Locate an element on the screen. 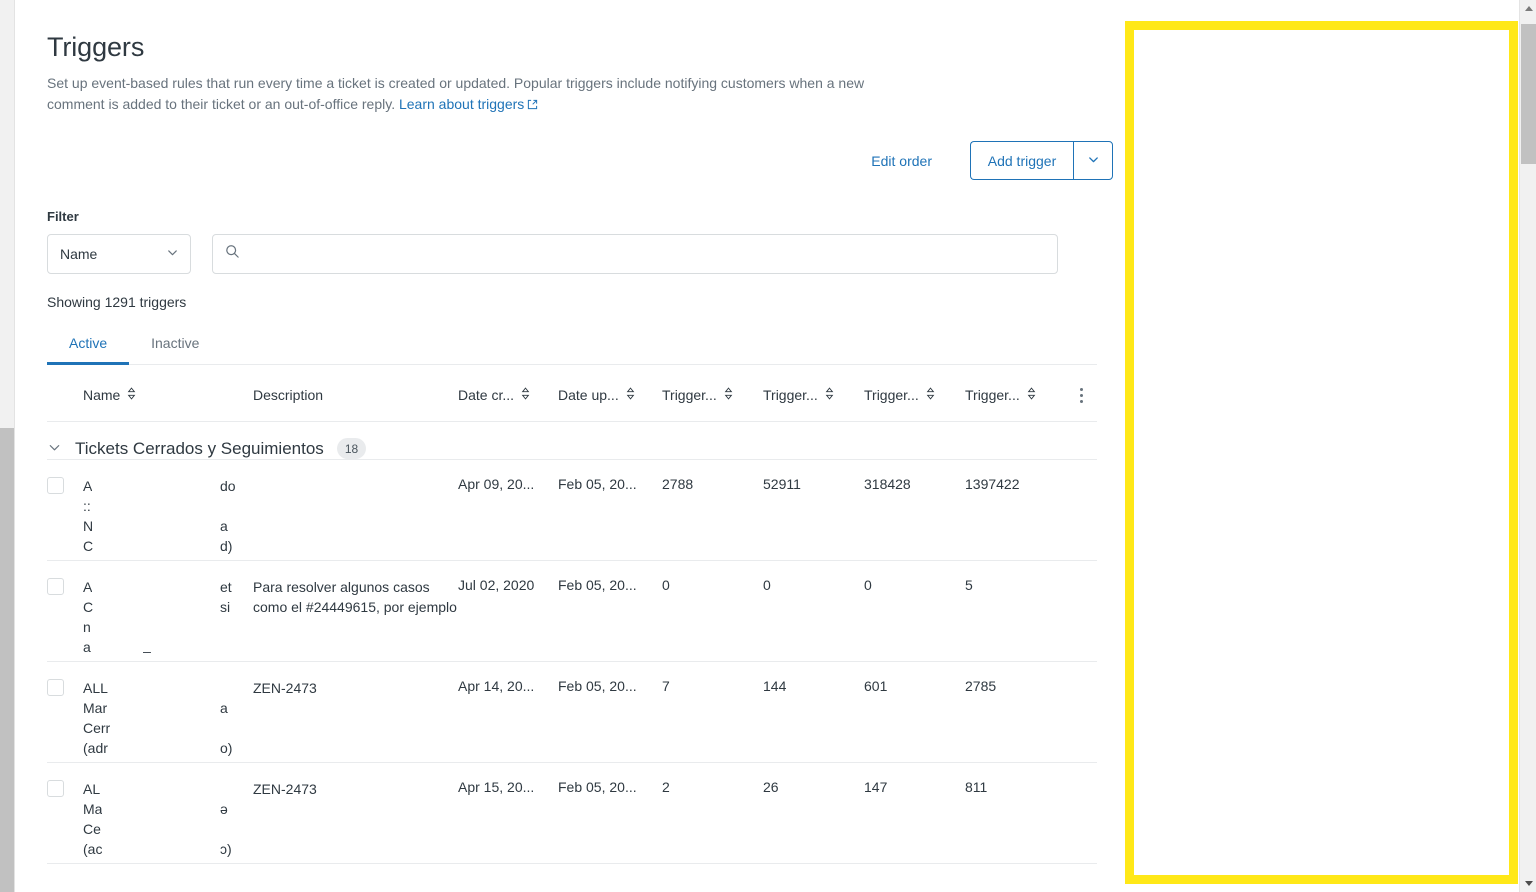  page-scrollbar-thumb is located at coordinates (1528, 94).